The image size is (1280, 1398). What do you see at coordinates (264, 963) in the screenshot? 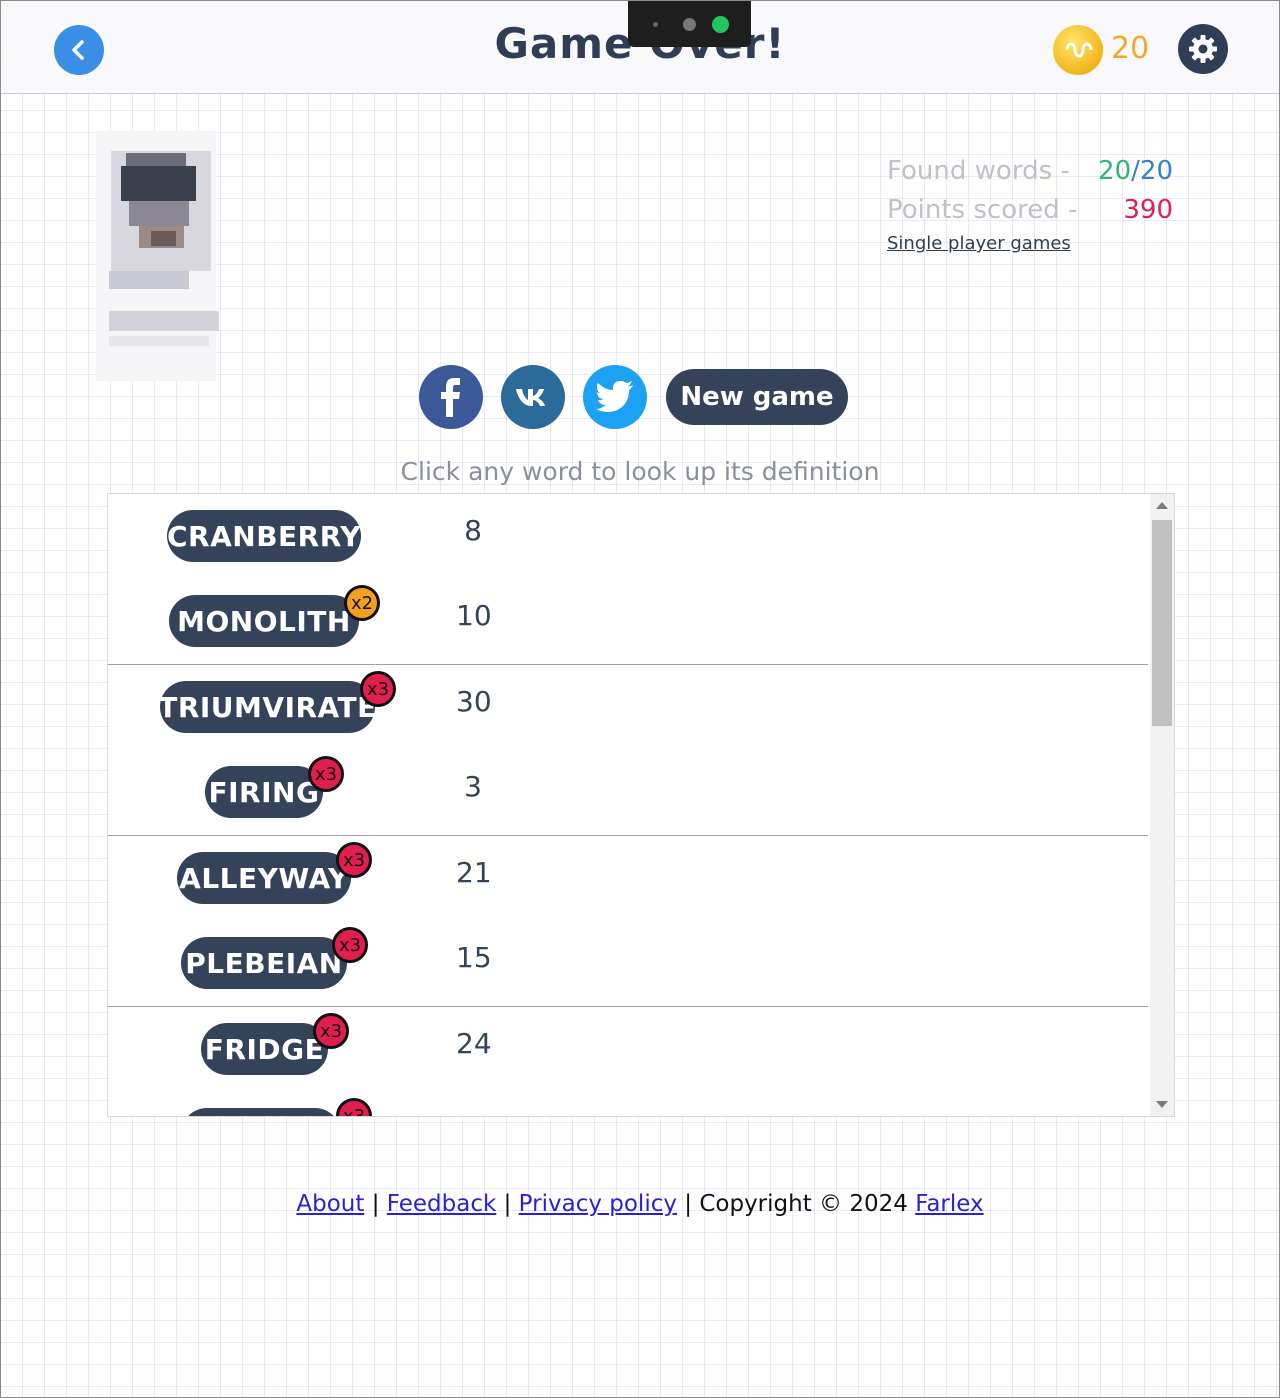
I see `word-button: PLEBEIAN` at bounding box center [264, 963].